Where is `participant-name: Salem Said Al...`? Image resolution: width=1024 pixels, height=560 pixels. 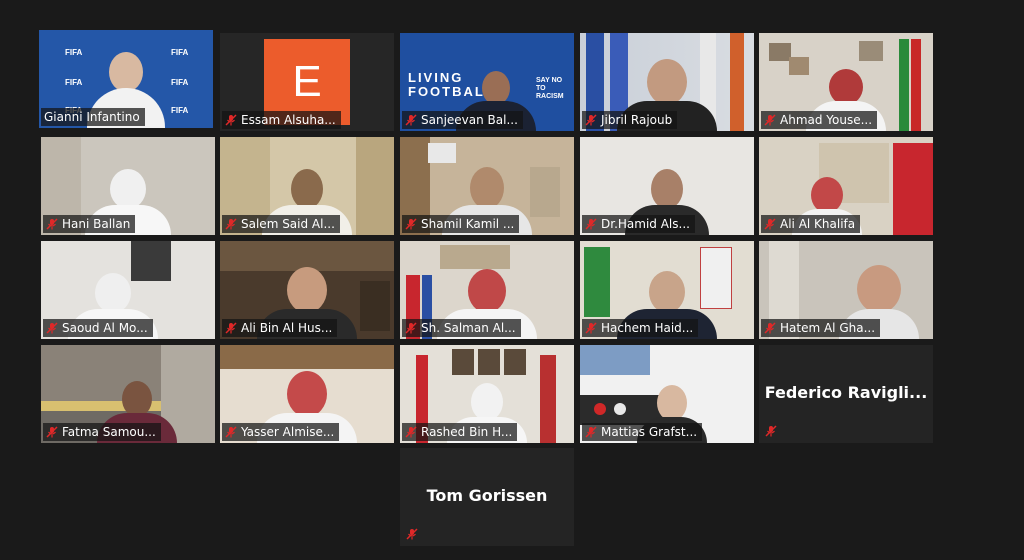
participant-name: Salem Said Al... is located at coordinates (288, 224).